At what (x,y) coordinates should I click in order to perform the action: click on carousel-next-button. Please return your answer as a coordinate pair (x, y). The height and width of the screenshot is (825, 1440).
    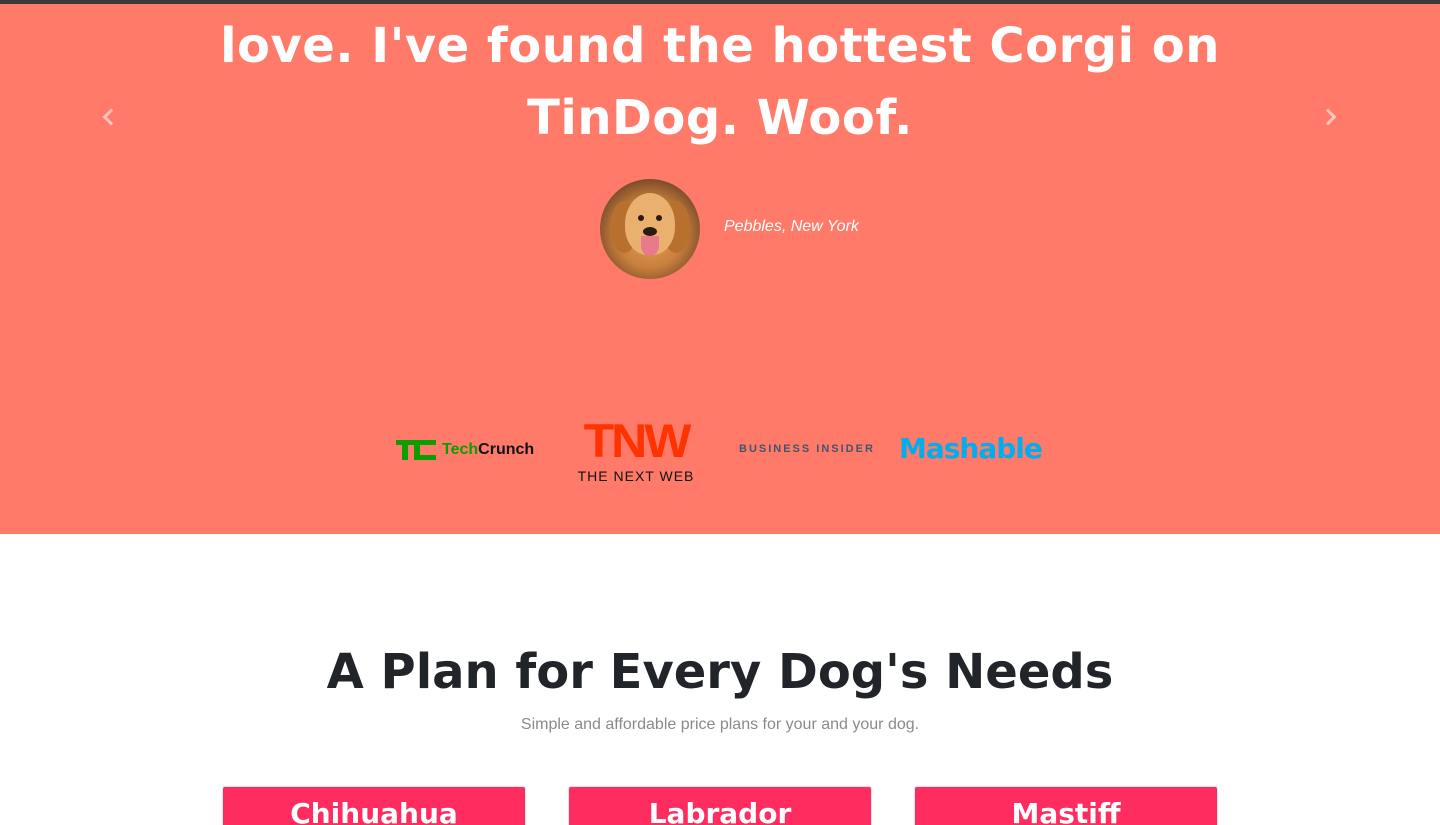
    Looking at the image, I should click on (1331, 117).